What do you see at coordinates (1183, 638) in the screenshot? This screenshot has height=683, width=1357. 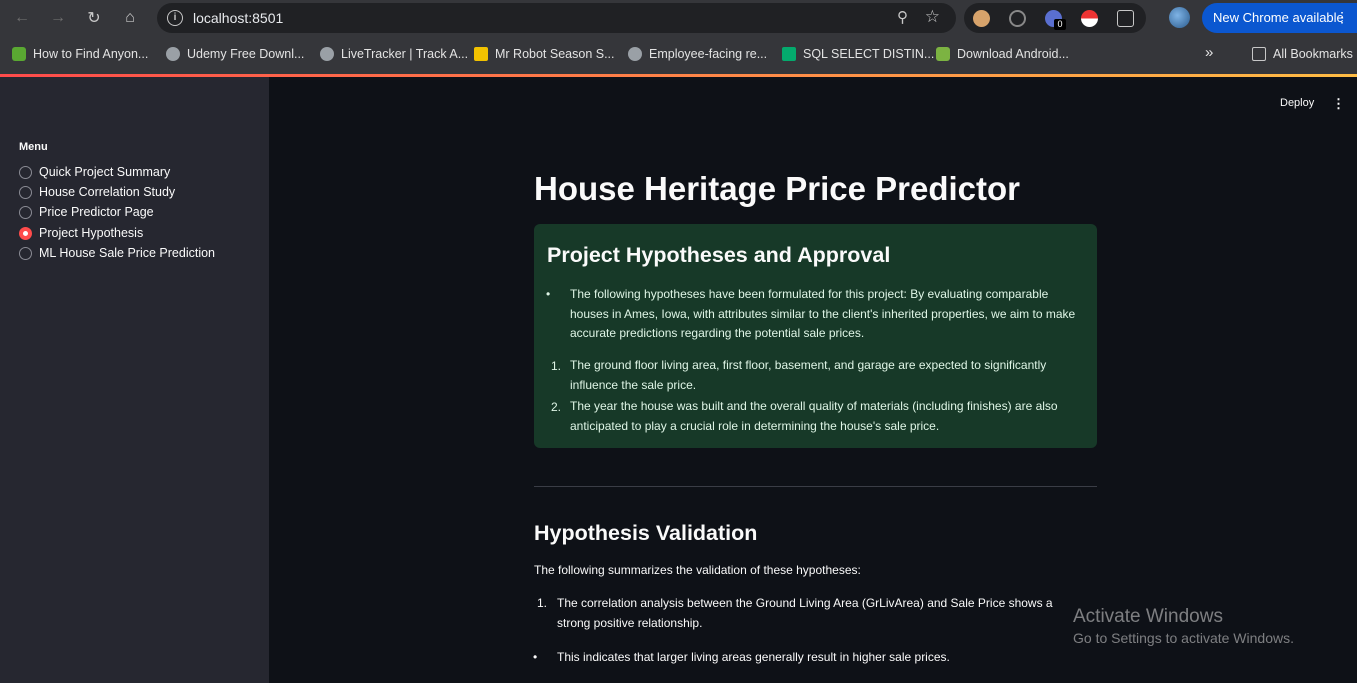 I see `watermark-line-2: Go to Settings to activate Windows.` at bounding box center [1183, 638].